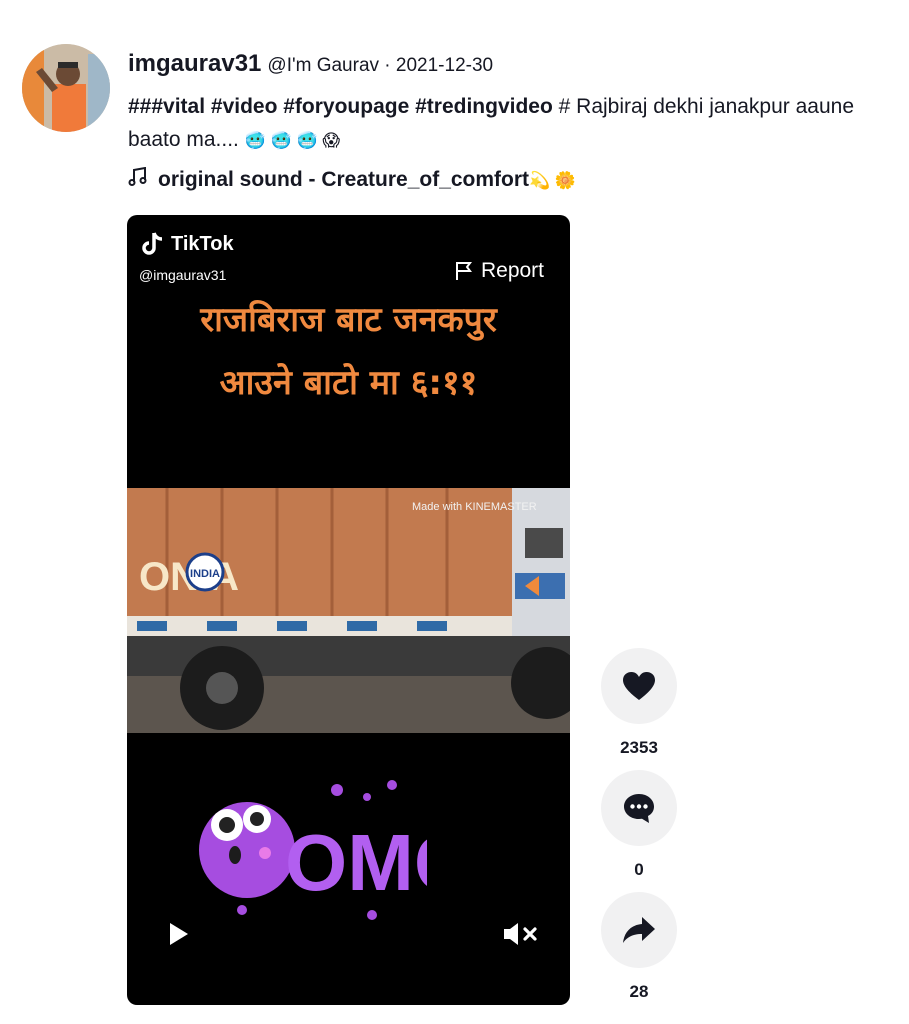 This screenshot has height=1024, width=909. I want to click on share-count: 28, so click(639, 991).